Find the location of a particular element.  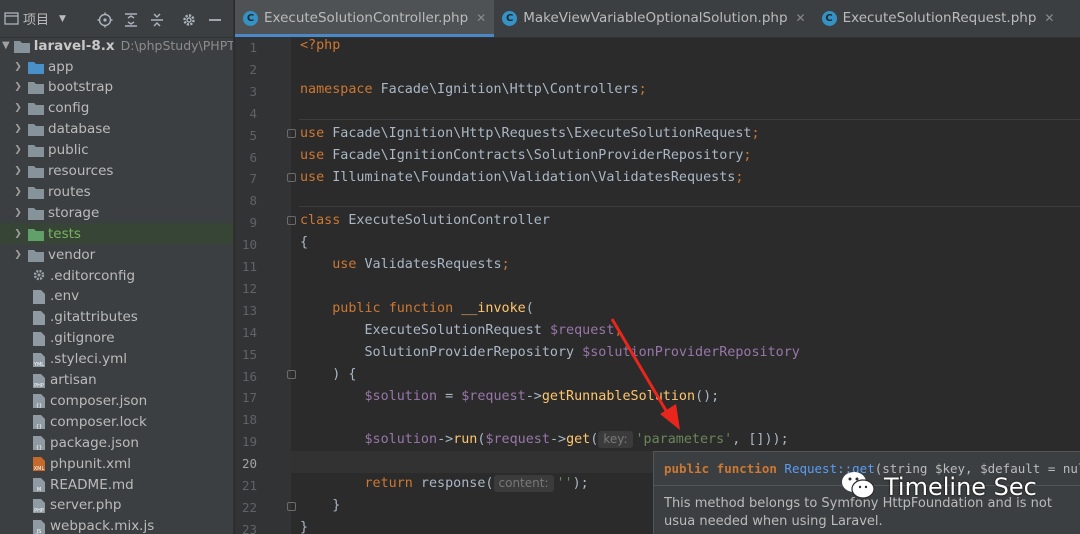

line-number: 16 is located at coordinates (249, 376).